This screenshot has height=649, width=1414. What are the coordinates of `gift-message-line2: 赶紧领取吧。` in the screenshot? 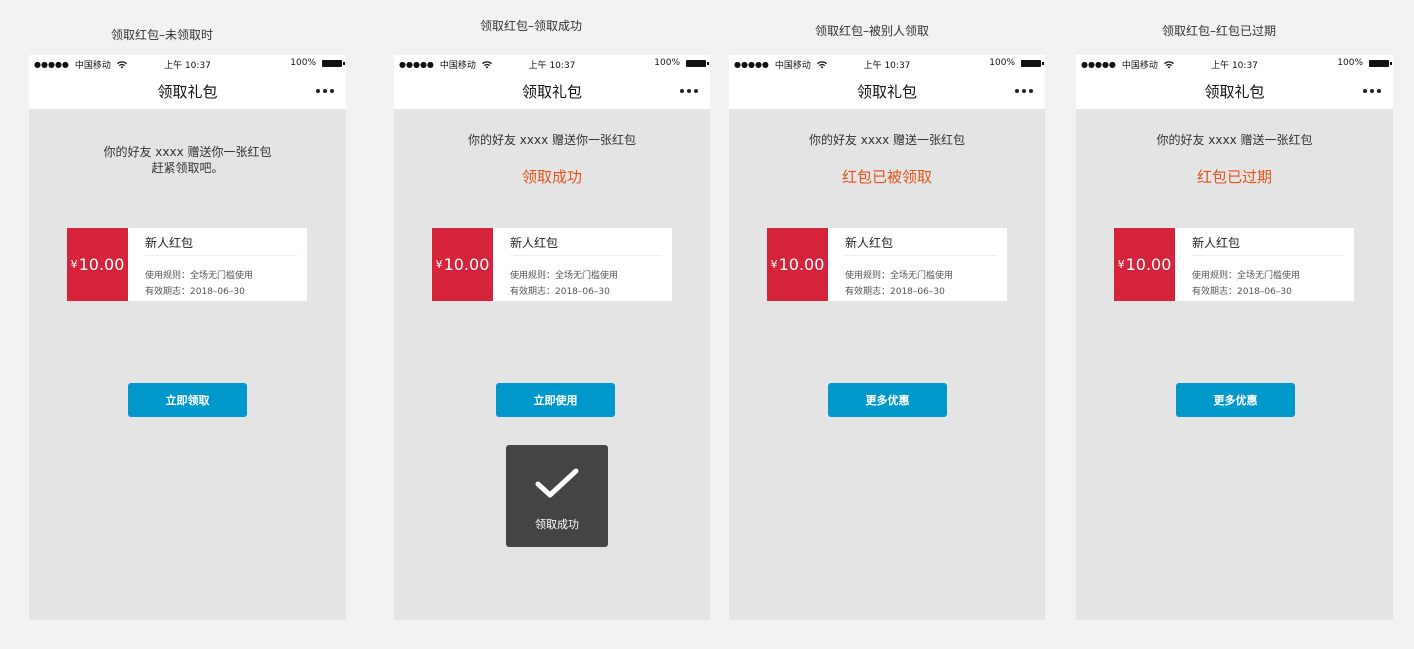 It's located at (187, 168).